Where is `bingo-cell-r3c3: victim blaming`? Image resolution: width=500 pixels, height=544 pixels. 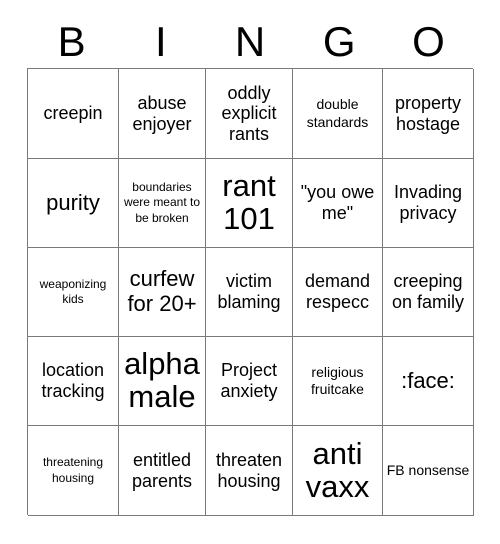 bingo-cell-r3c3: victim blaming is located at coordinates (249, 292).